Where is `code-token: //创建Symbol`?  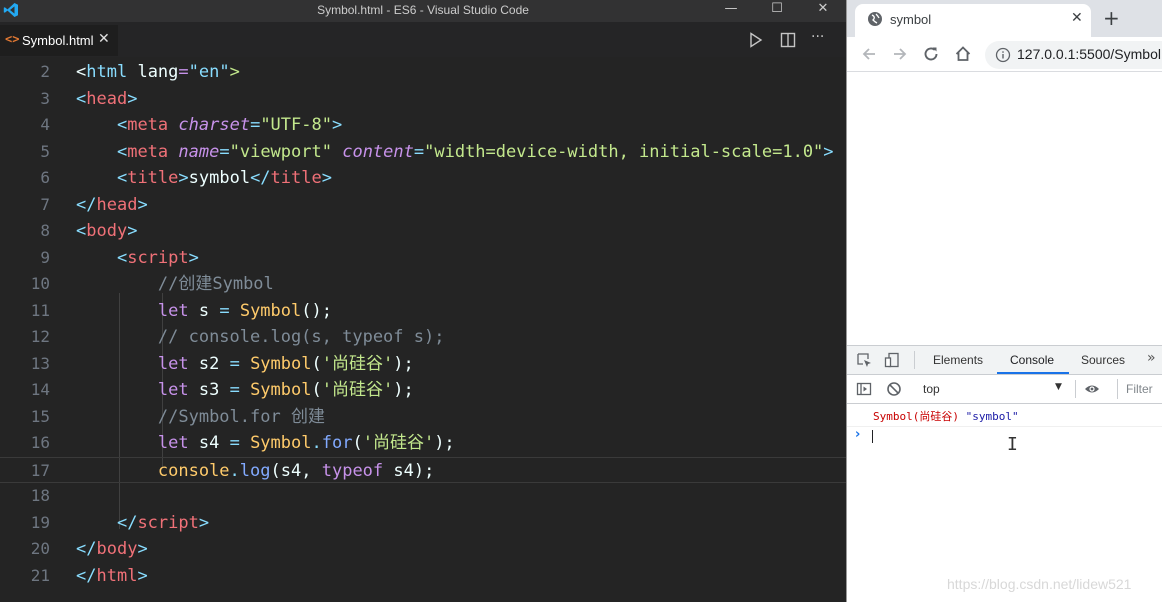
code-token: //创建Symbol is located at coordinates (215, 284).